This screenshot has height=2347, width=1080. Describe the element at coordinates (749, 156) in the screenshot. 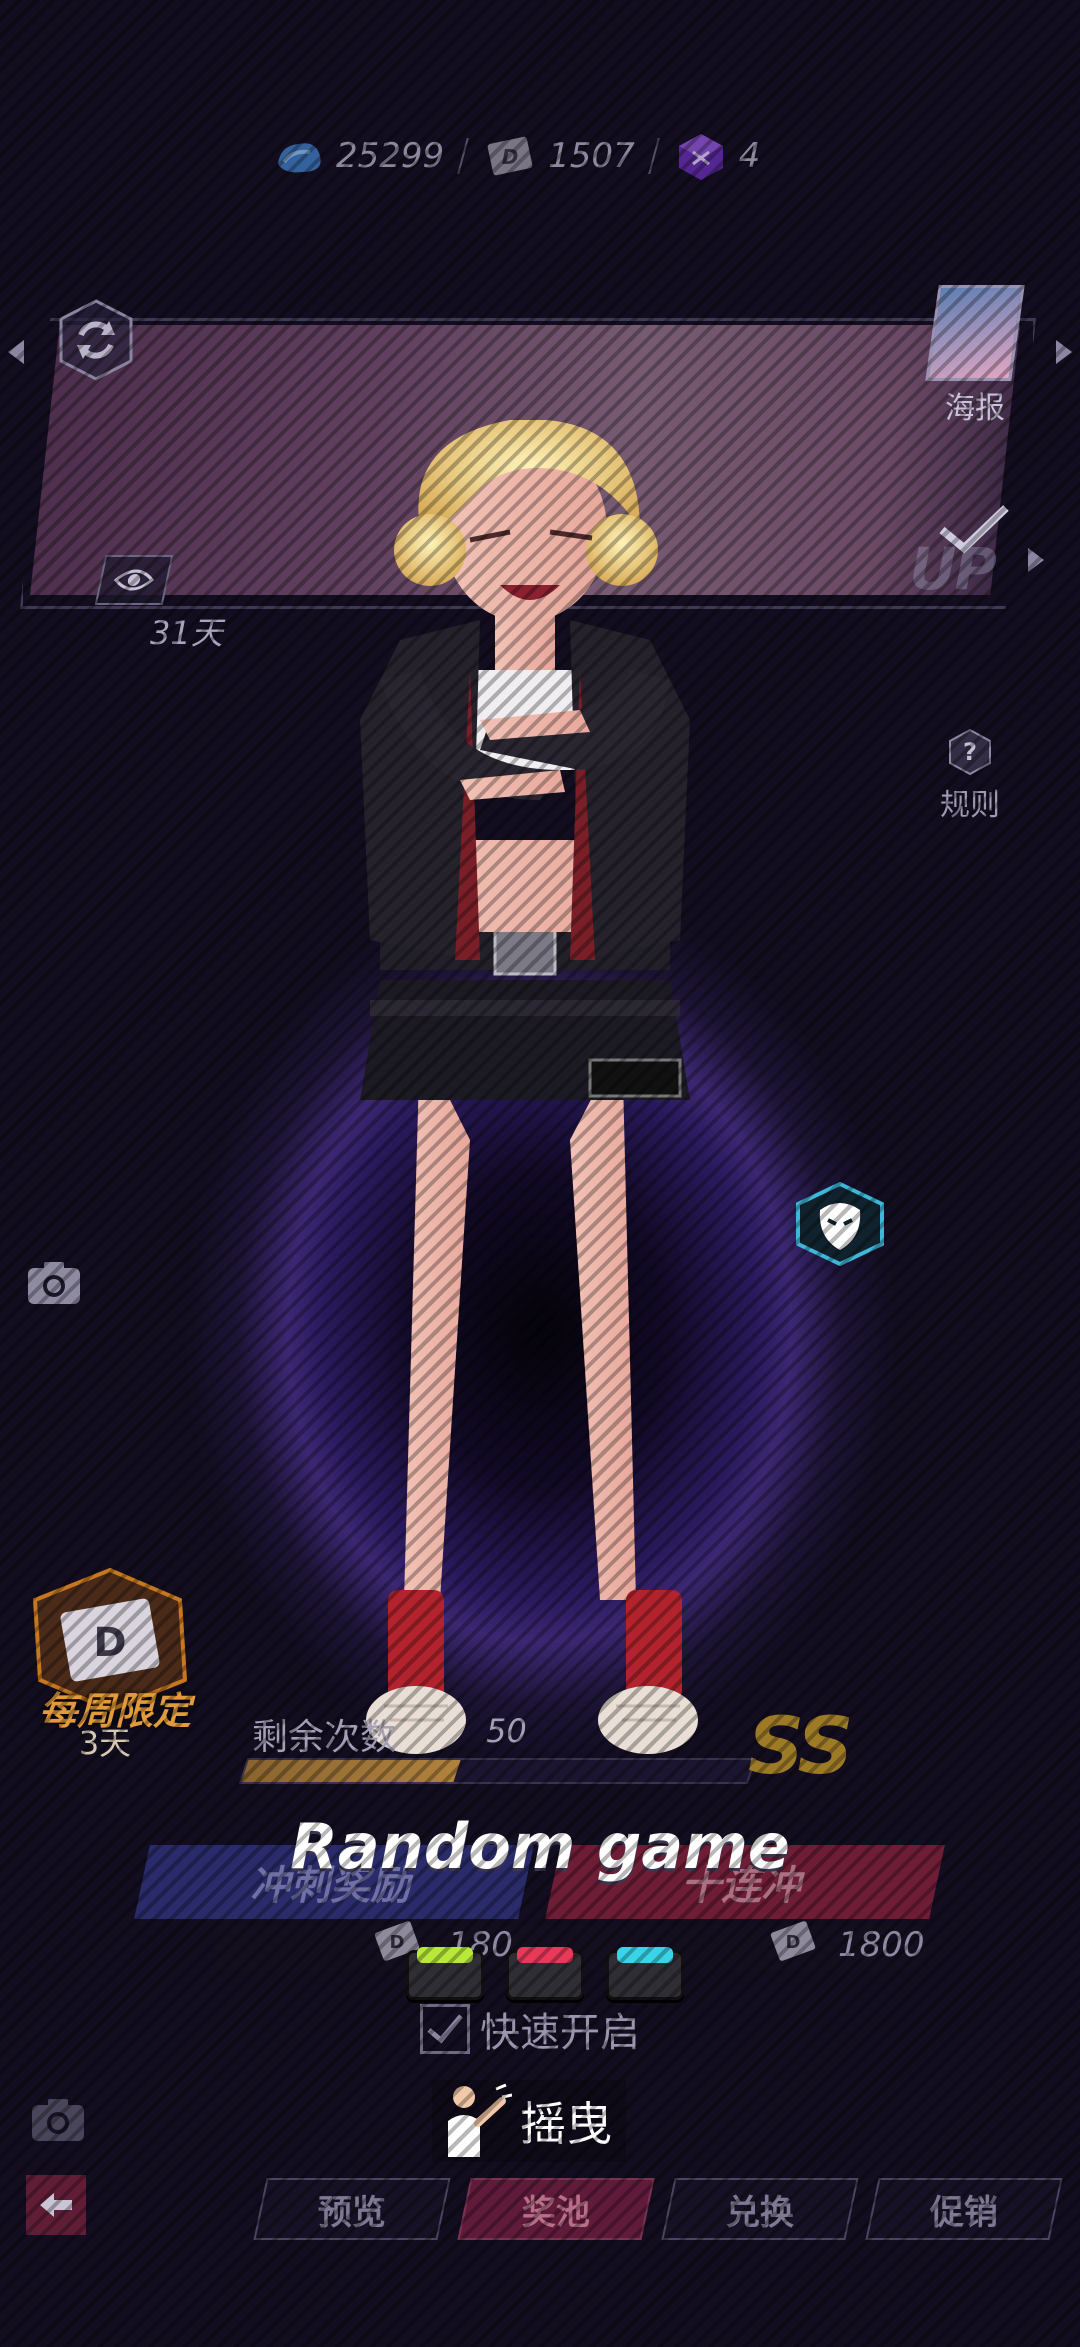

I see `currency-cube-value: 4` at that location.